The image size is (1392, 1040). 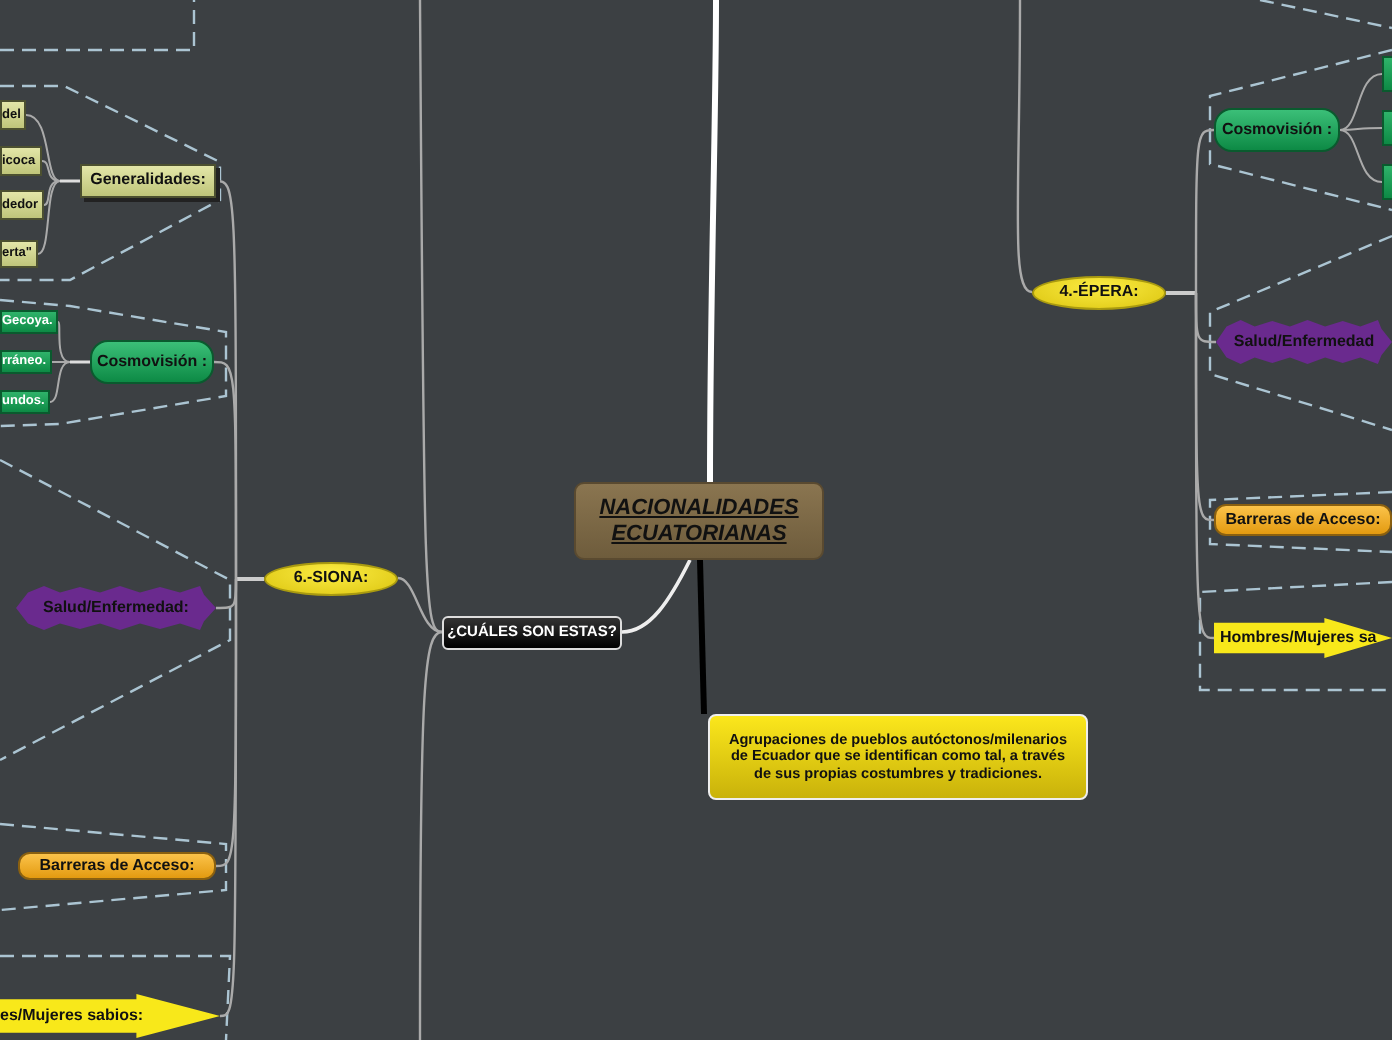 What do you see at coordinates (699, 521) in the screenshot?
I see `central-topic: NACIONALIDADES ECUATORIANAS` at bounding box center [699, 521].